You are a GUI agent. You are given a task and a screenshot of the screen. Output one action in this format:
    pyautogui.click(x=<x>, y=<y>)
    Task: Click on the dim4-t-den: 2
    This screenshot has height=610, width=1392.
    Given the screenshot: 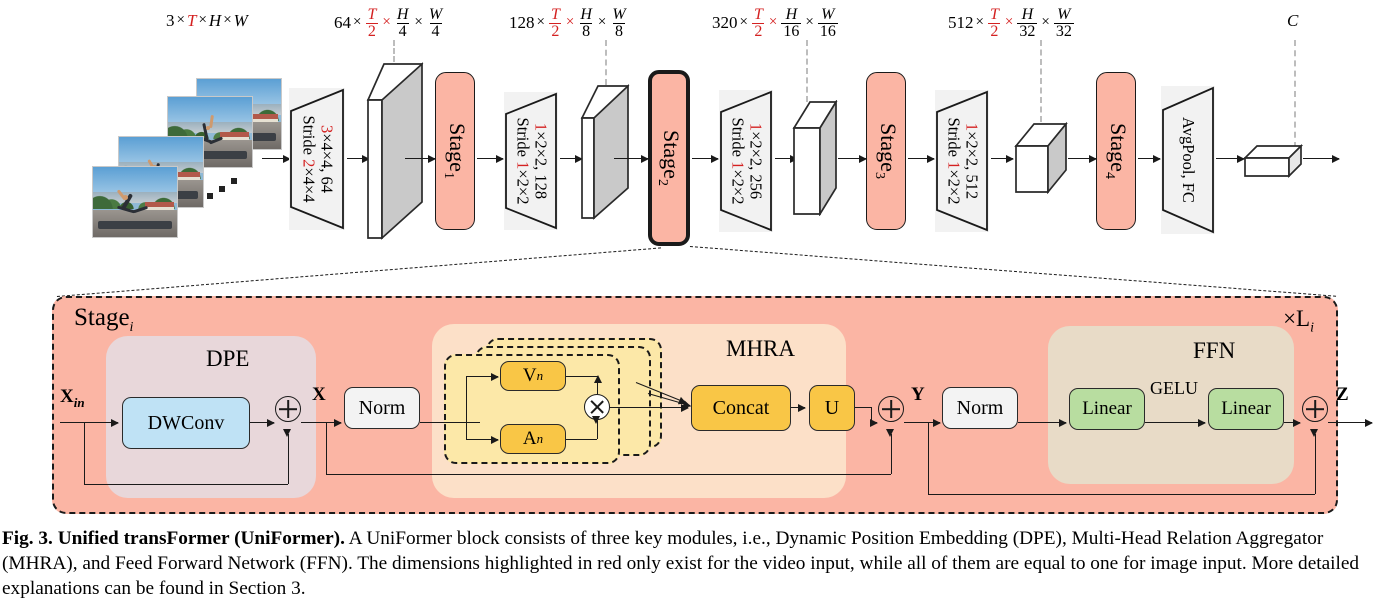 What is the action you would take?
    pyautogui.click(x=994, y=32)
    